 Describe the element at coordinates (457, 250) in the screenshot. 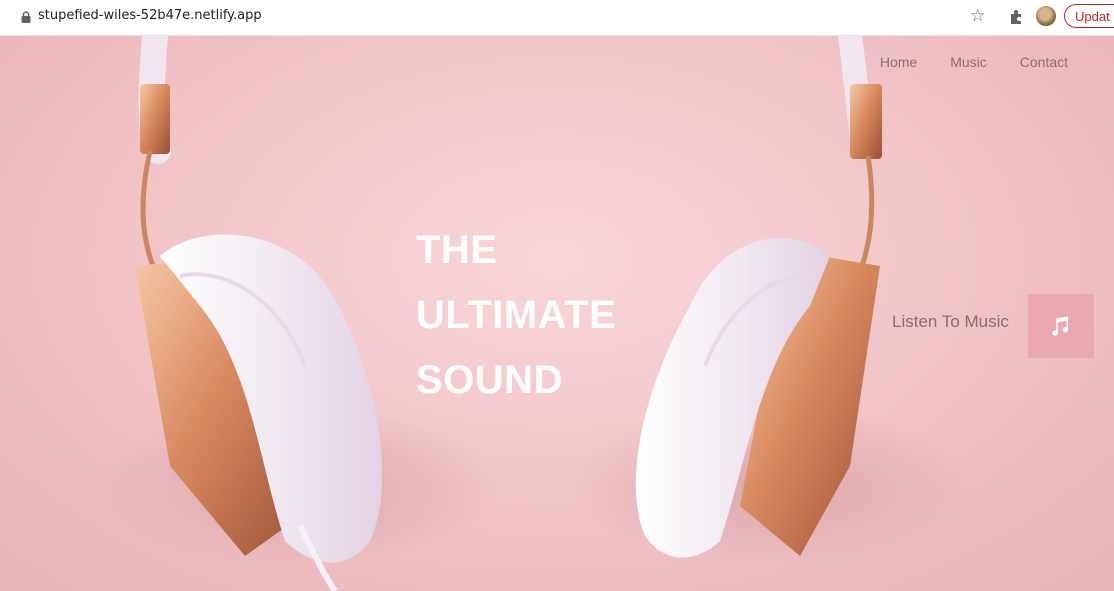

I see `headline-line-1: THE` at that location.